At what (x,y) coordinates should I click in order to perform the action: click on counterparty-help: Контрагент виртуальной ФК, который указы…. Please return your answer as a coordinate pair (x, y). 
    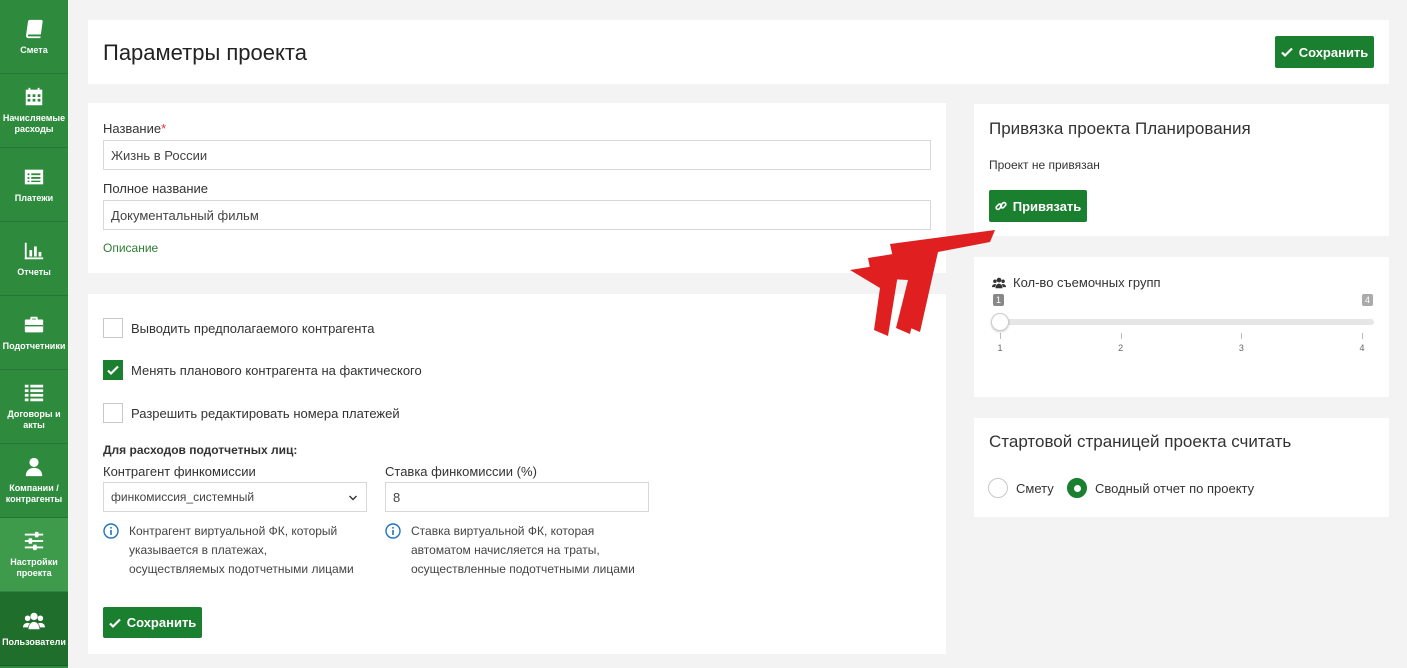
    Looking at the image, I should click on (228, 550).